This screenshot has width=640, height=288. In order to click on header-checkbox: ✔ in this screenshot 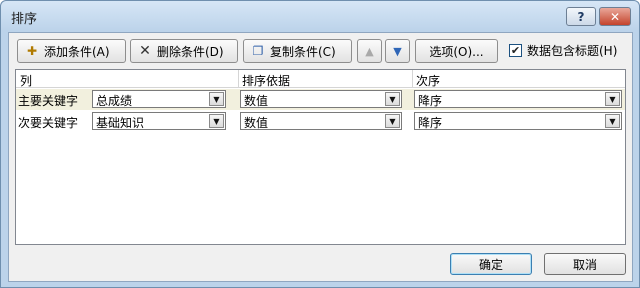, I will do `click(515, 50)`.